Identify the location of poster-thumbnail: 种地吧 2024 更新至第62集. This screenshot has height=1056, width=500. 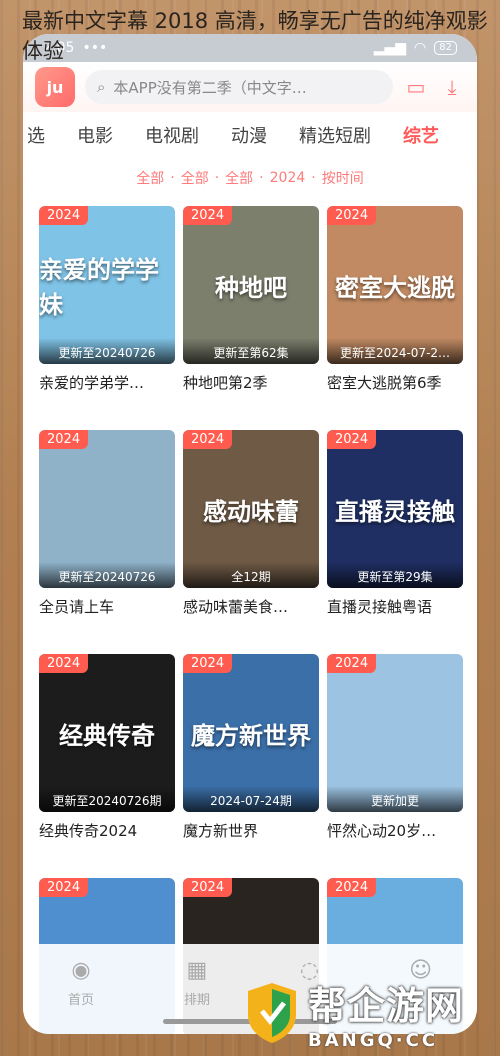
(251, 285).